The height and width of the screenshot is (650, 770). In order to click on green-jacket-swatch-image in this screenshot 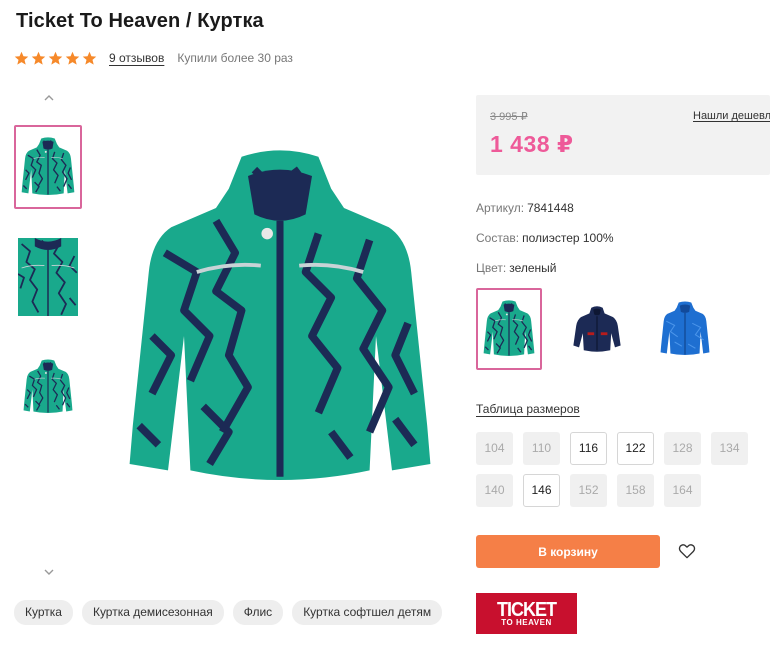, I will do `click(509, 329)`.